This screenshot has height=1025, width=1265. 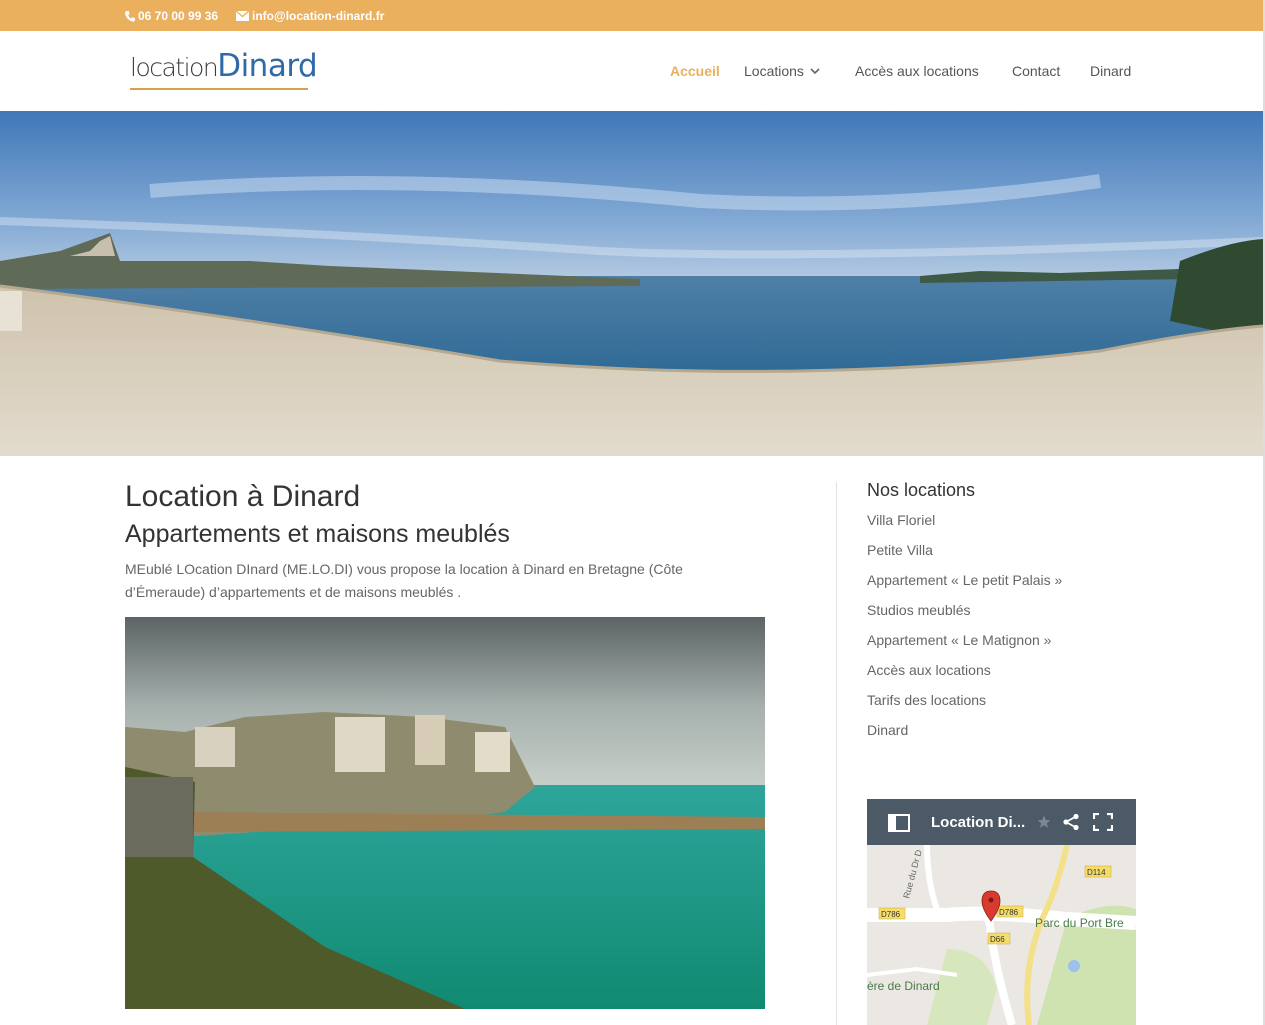 I want to click on phone-icon, so click(x=130, y=16).